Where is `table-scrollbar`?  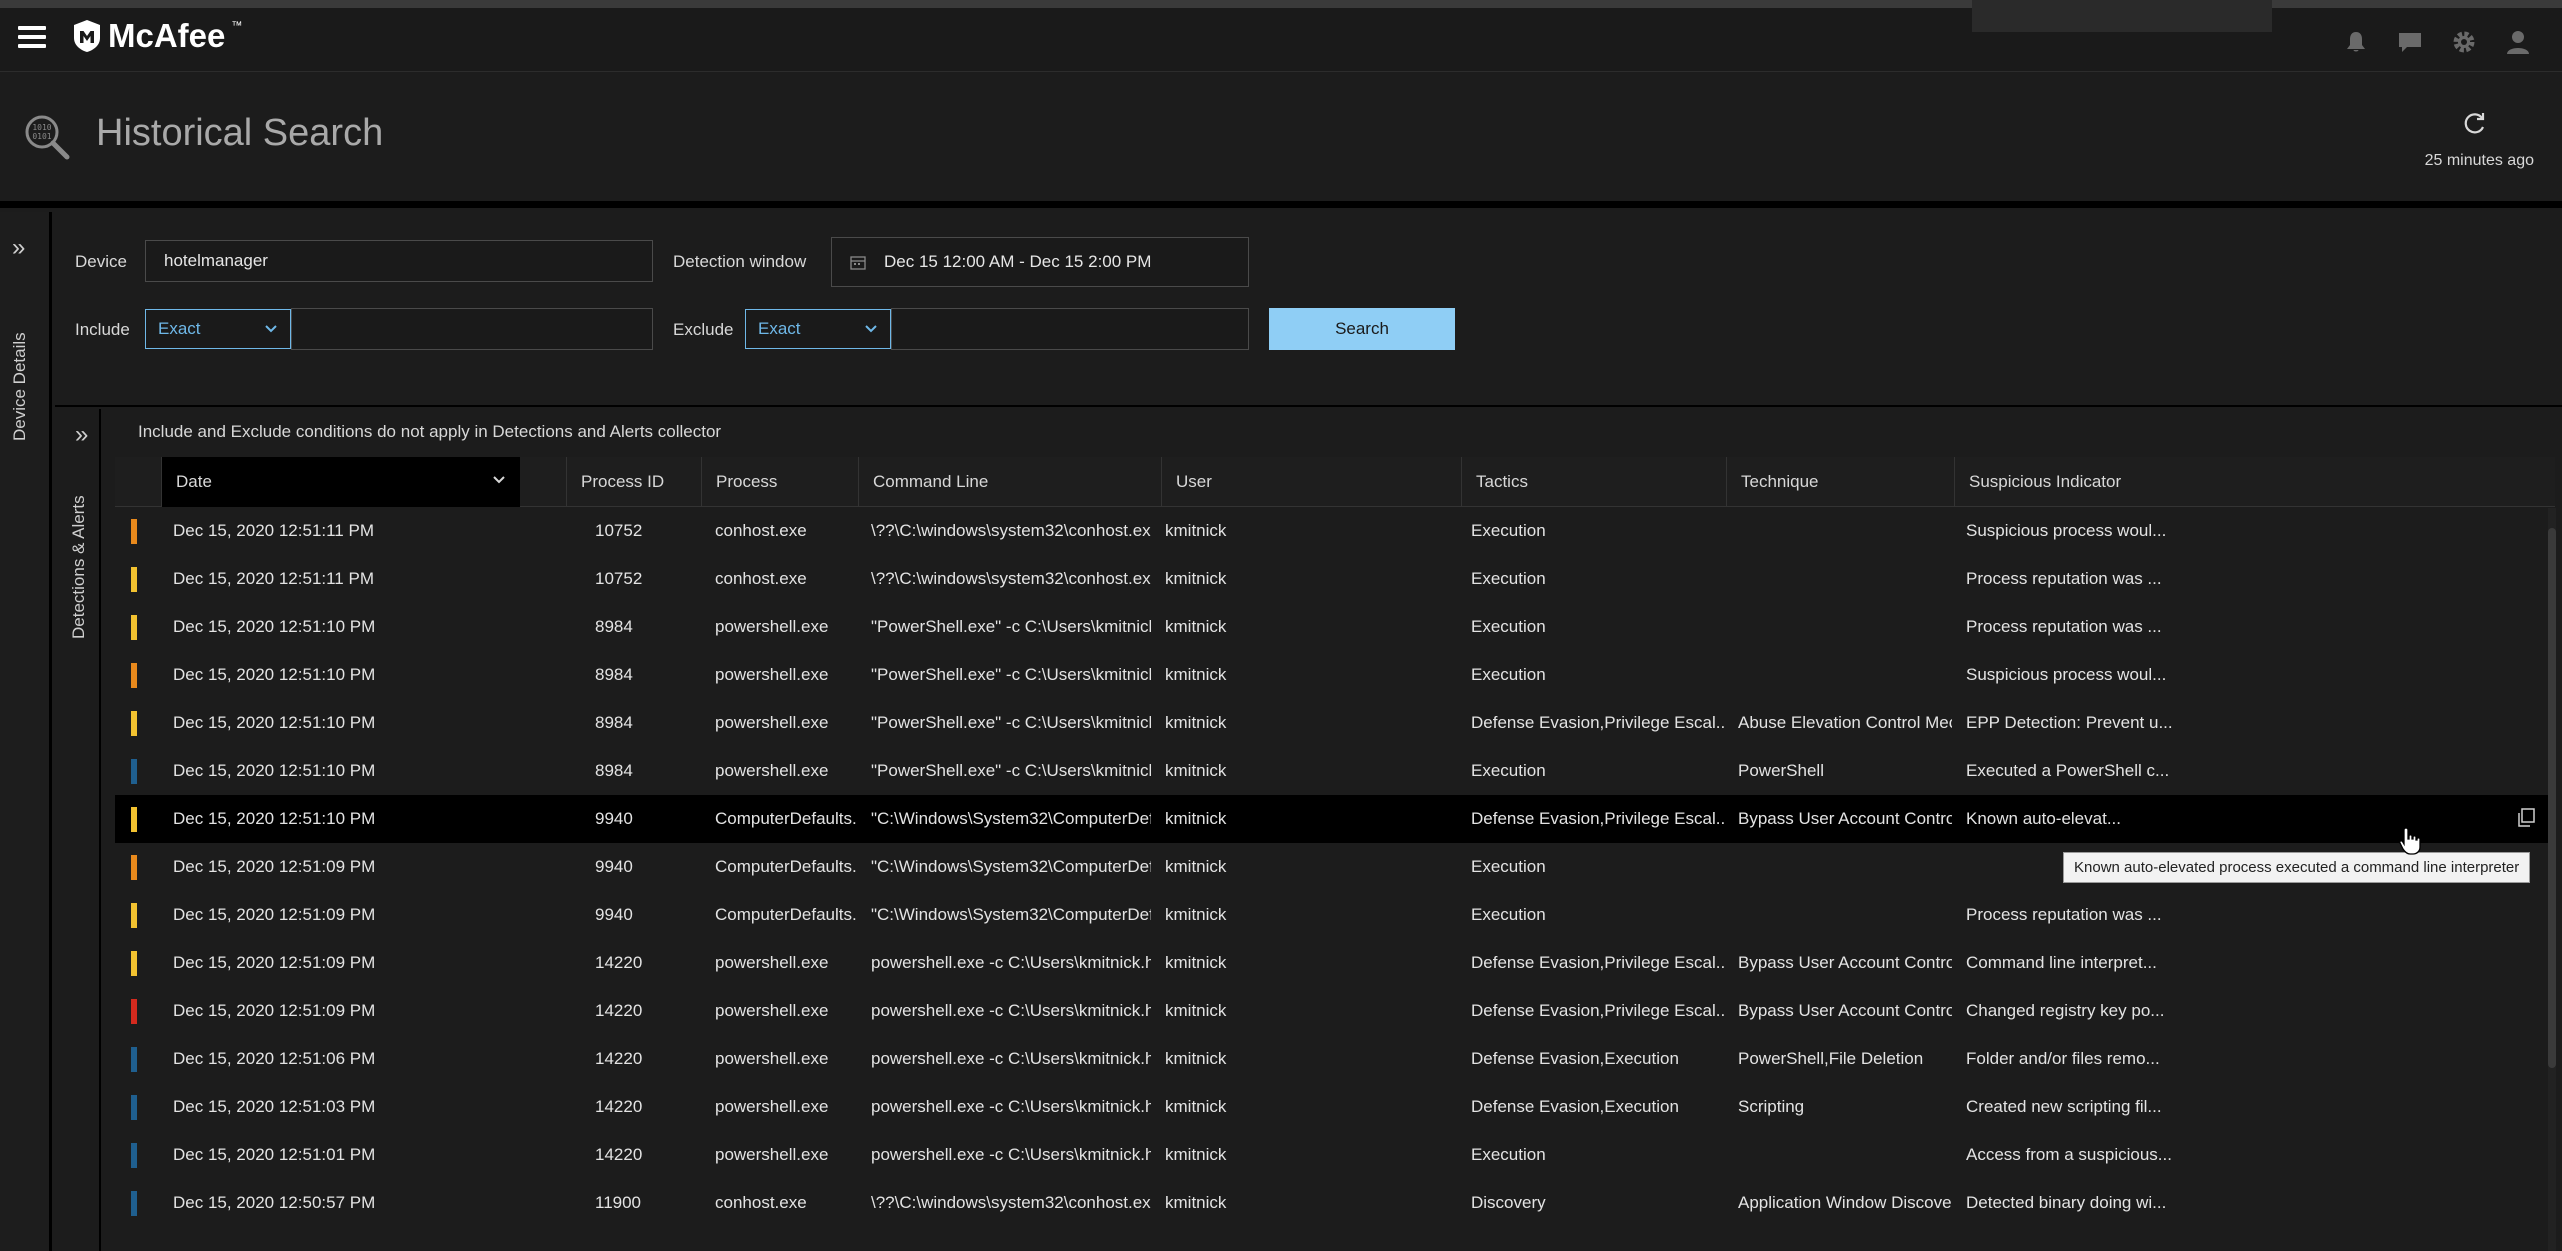 table-scrollbar is located at coordinates (2552, 879).